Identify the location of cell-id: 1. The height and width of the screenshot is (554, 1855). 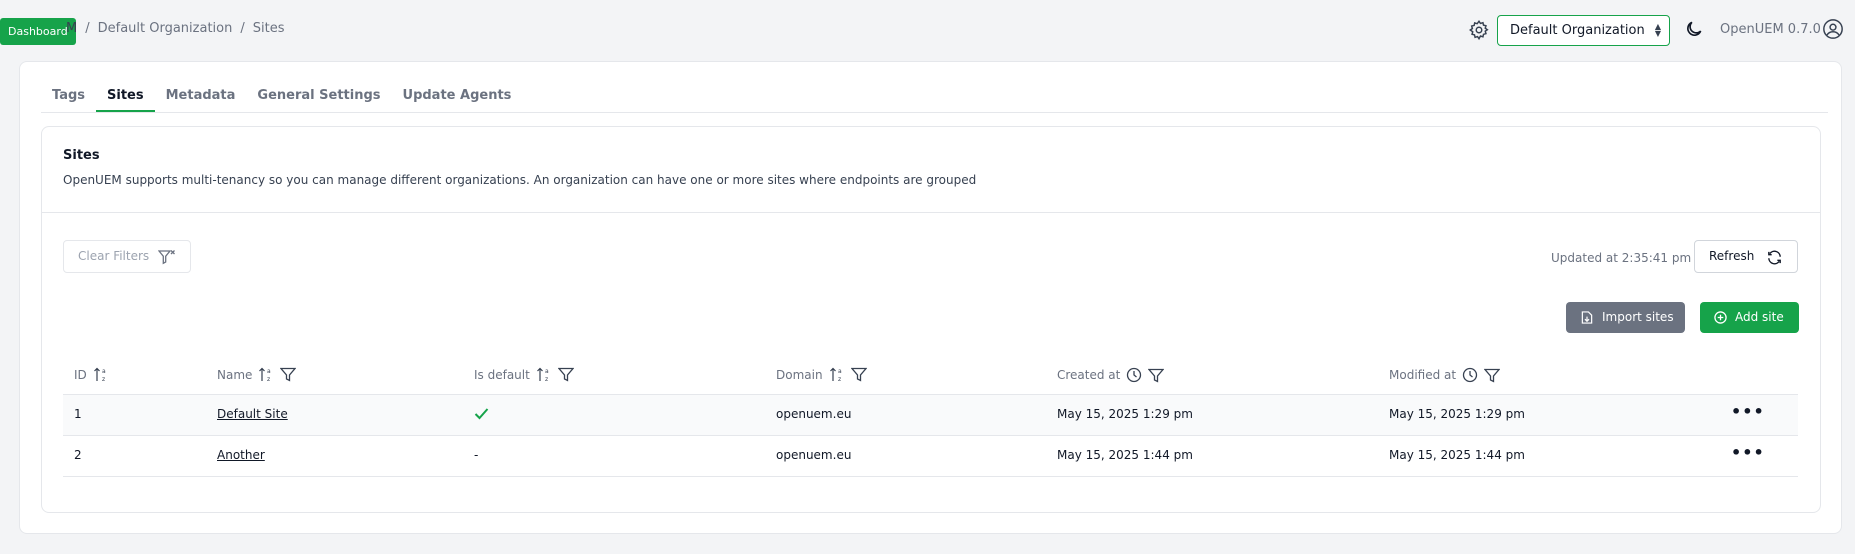
(78, 414).